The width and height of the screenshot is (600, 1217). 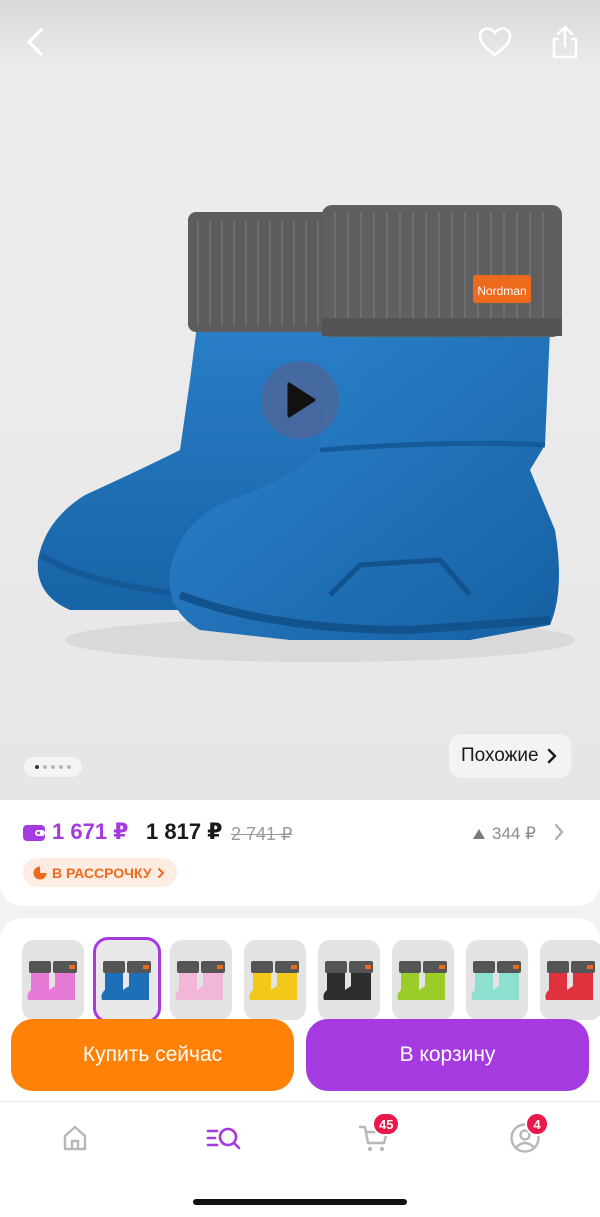 I want to click on play-video-button, so click(x=300, y=400).